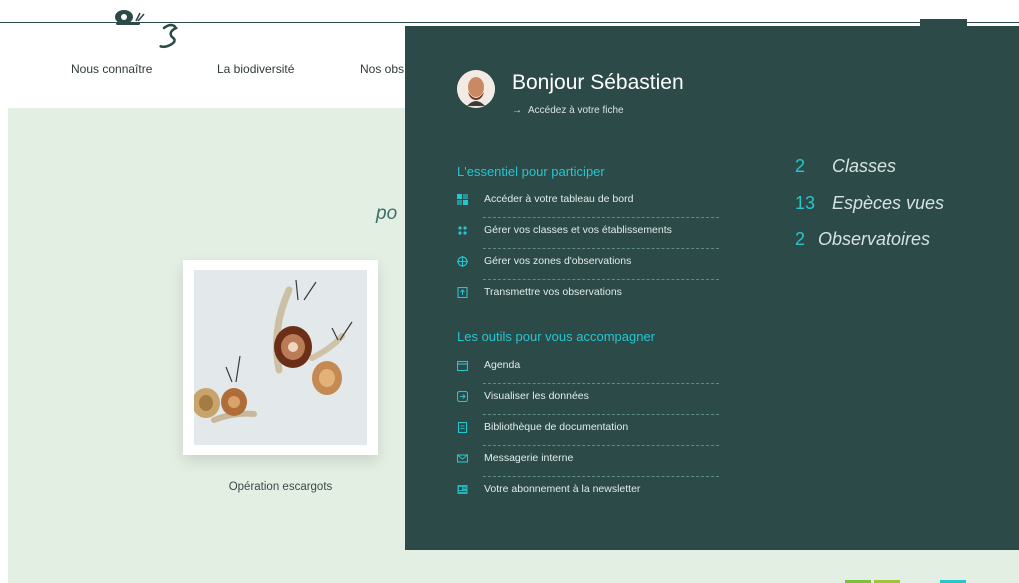 Image resolution: width=1019 pixels, height=583 pixels. I want to click on menu-item-label: Votre abonnement à la newsletter, so click(562, 489).